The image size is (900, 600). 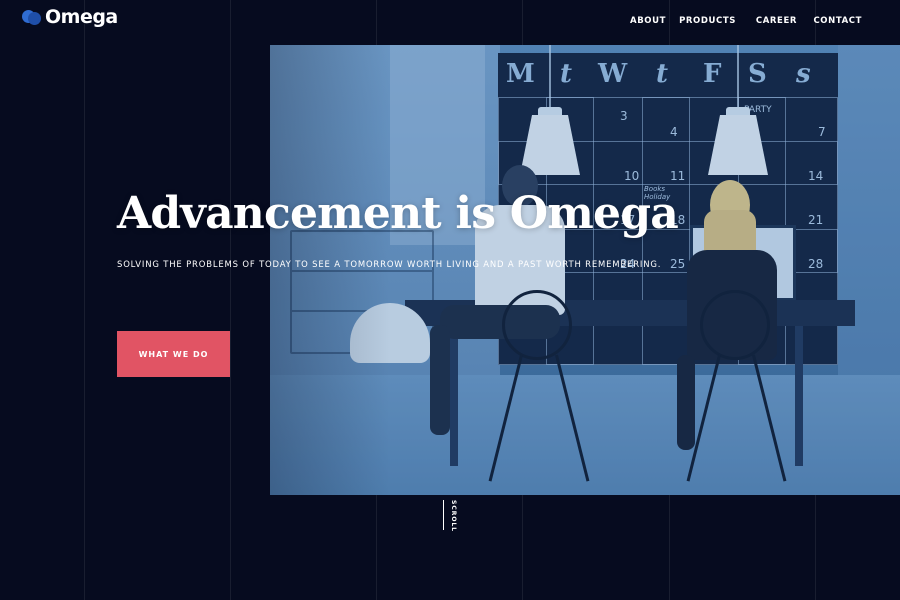 What do you see at coordinates (837, 21) in the screenshot?
I see `nav-item-contact: CONTACT` at bounding box center [837, 21].